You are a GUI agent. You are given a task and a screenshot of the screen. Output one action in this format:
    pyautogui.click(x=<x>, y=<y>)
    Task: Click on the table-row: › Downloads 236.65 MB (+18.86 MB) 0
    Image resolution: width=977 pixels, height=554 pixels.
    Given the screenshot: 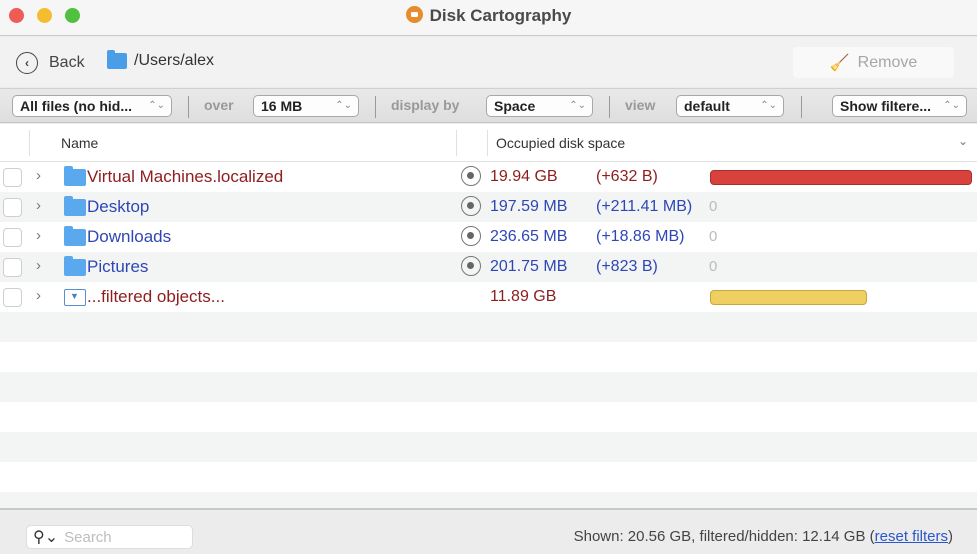 What is the action you would take?
    pyautogui.click(x=488, y=237)
    